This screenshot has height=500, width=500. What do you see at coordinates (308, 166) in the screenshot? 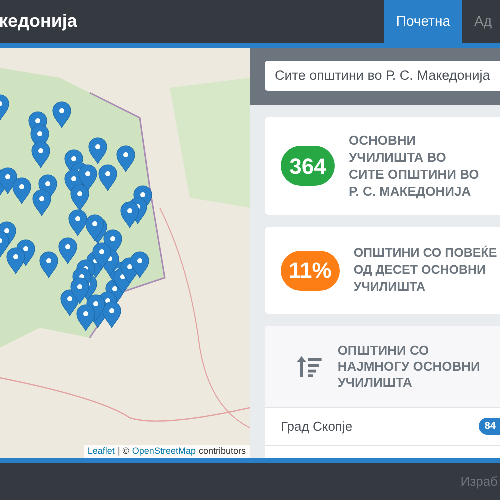
I see `stat-badge: 364` at bounding box center [308, 166].